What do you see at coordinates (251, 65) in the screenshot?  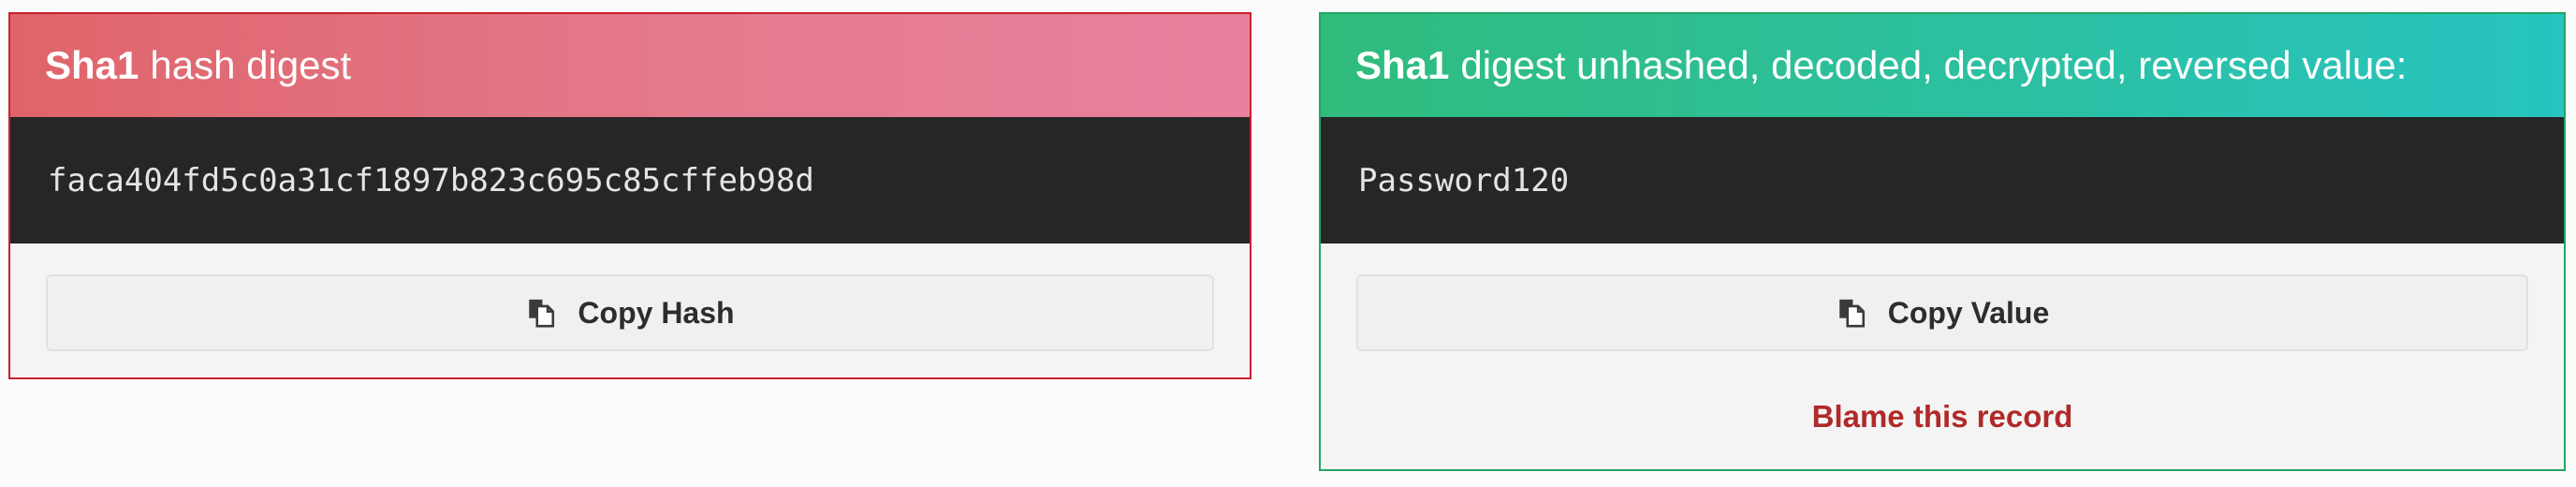 I see `hash-card-title: hash digest` at bounding box center [251, 65].